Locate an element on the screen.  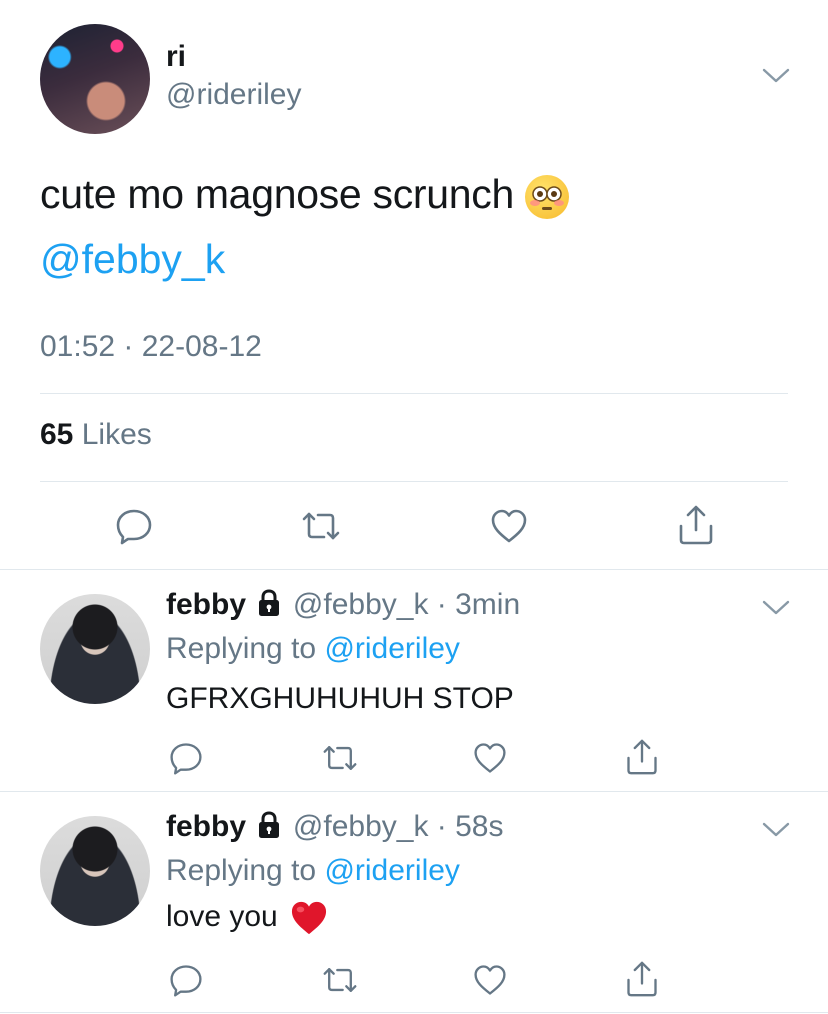
reply-time: 3min is located at coordinates (487, 604).